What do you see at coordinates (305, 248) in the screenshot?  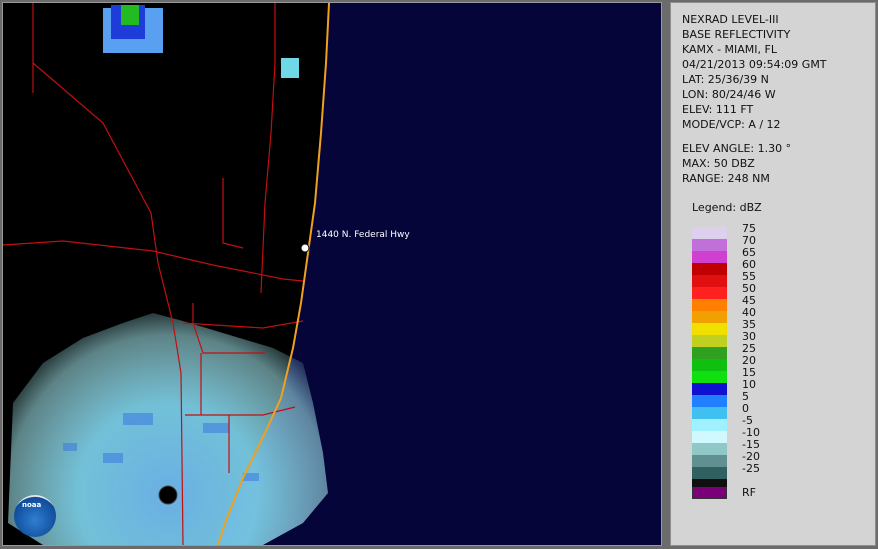 I see `location-marker` at bounding box center [305, 248].